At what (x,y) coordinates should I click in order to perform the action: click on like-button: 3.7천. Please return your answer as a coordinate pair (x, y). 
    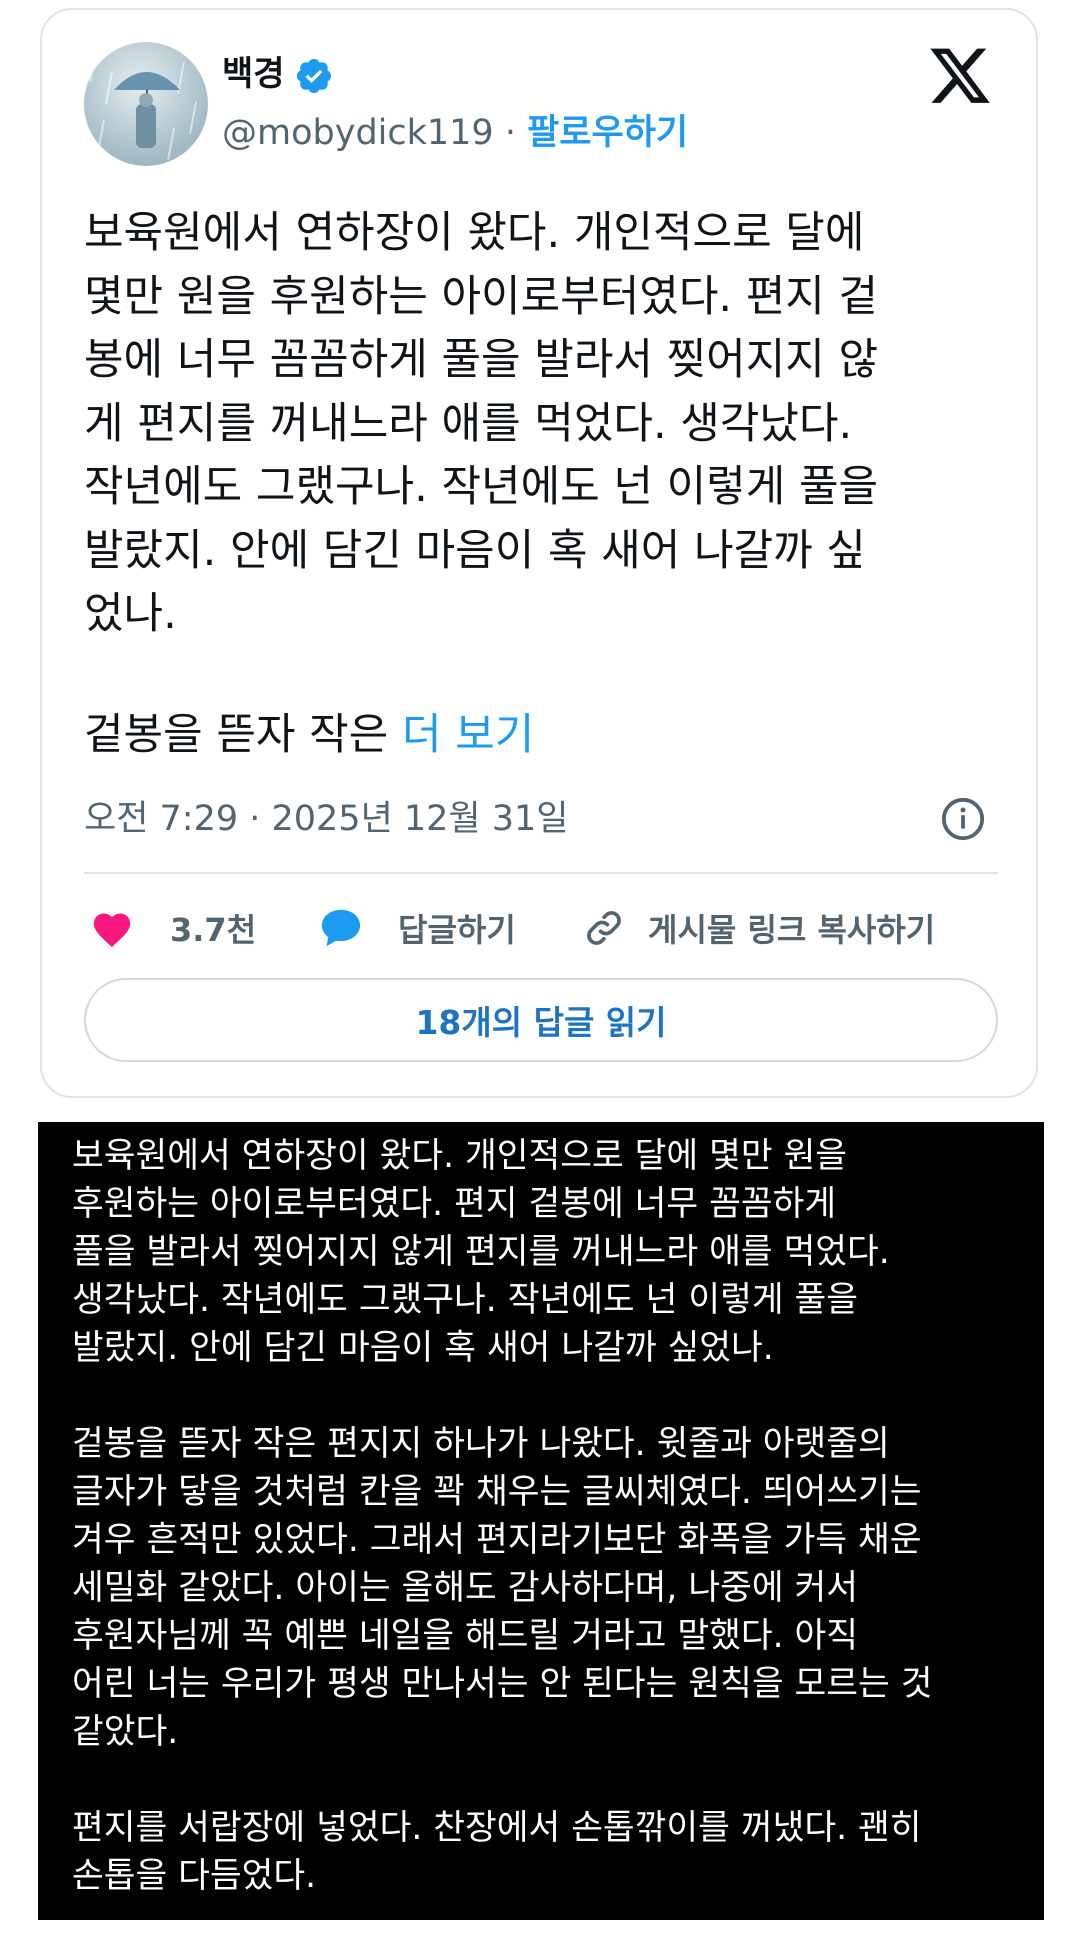
    Looking at the image, I should click on (173, 928).